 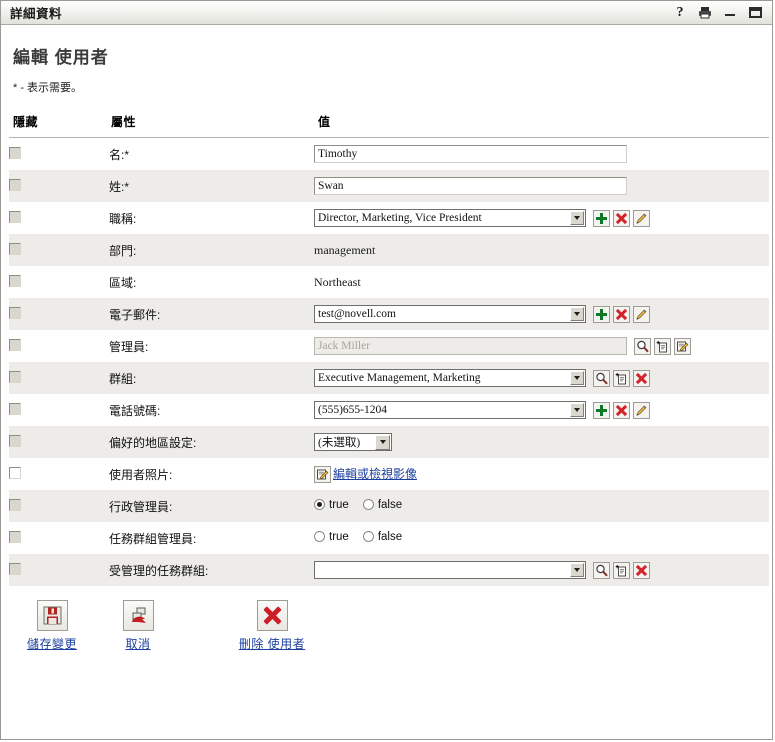 What do you see at coordinates (680, 12) in the screenshot?
I see `help-icon: ?` at bounding box center [680, 12].